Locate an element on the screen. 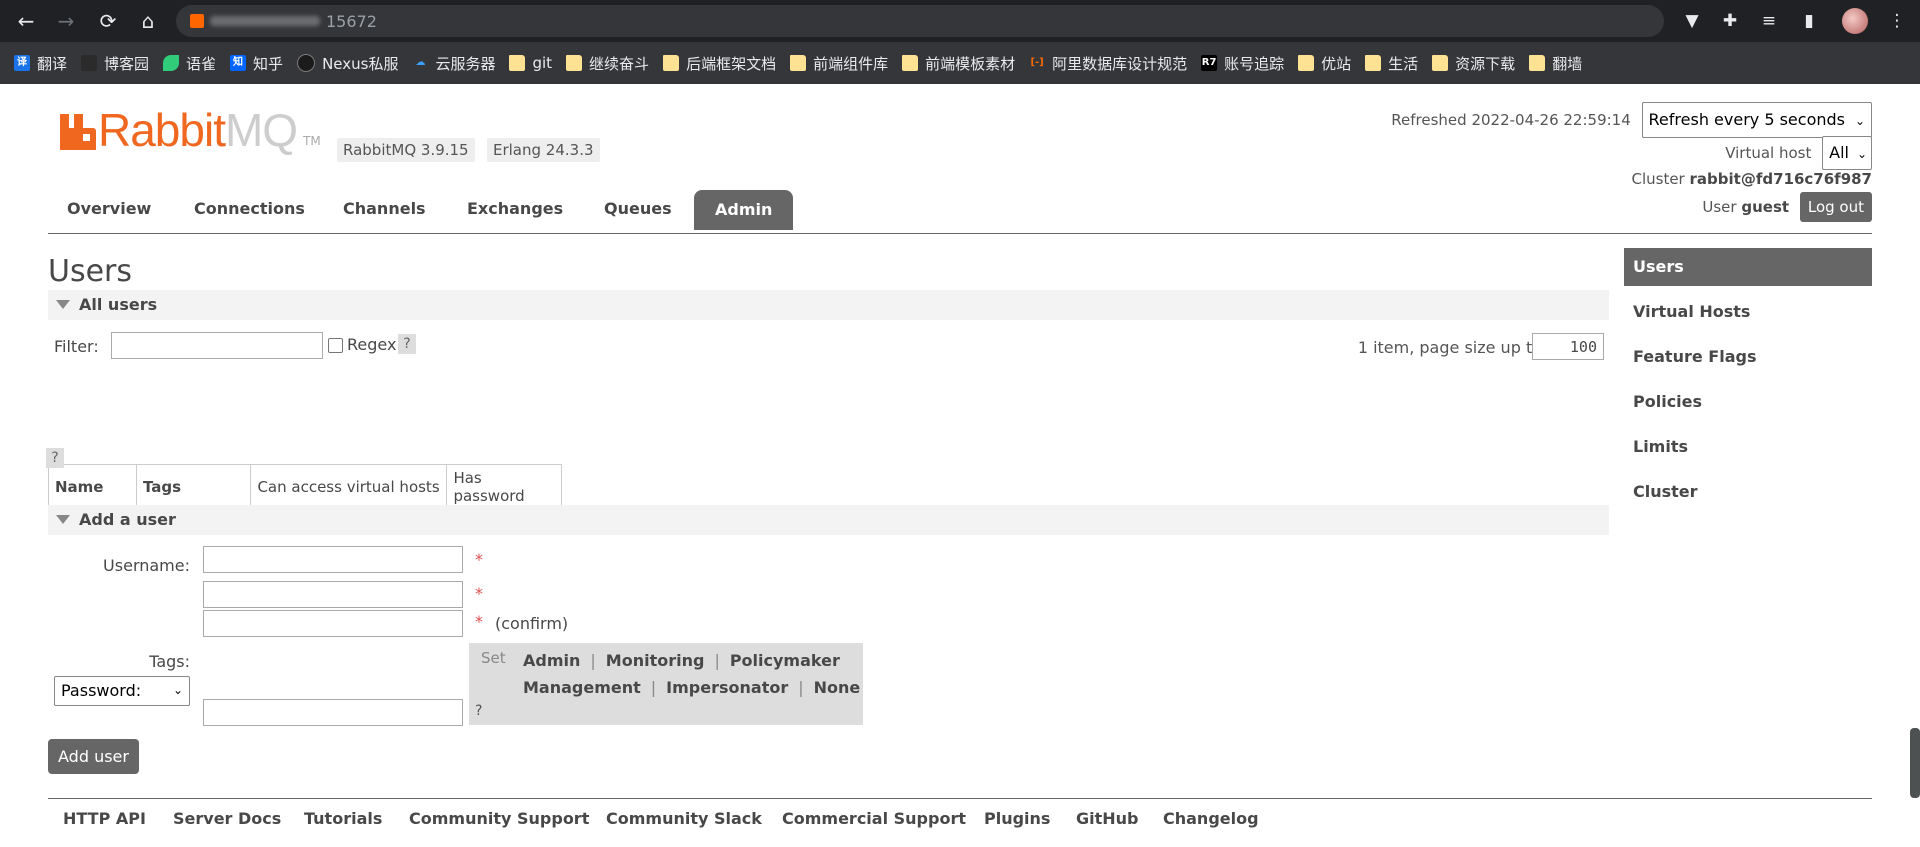  footer-link-http-api: HTTP API is located at coordinates (104, 818).